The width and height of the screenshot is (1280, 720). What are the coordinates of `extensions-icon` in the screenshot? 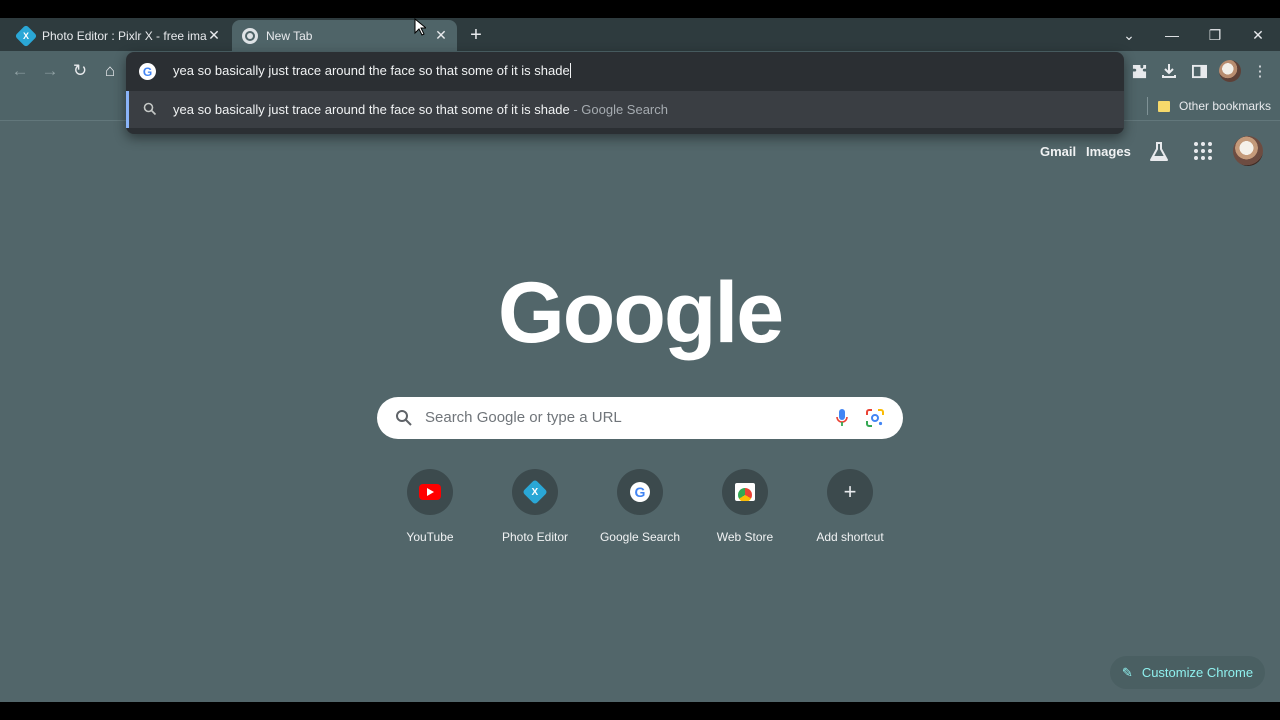 It's located at (1139, 71).